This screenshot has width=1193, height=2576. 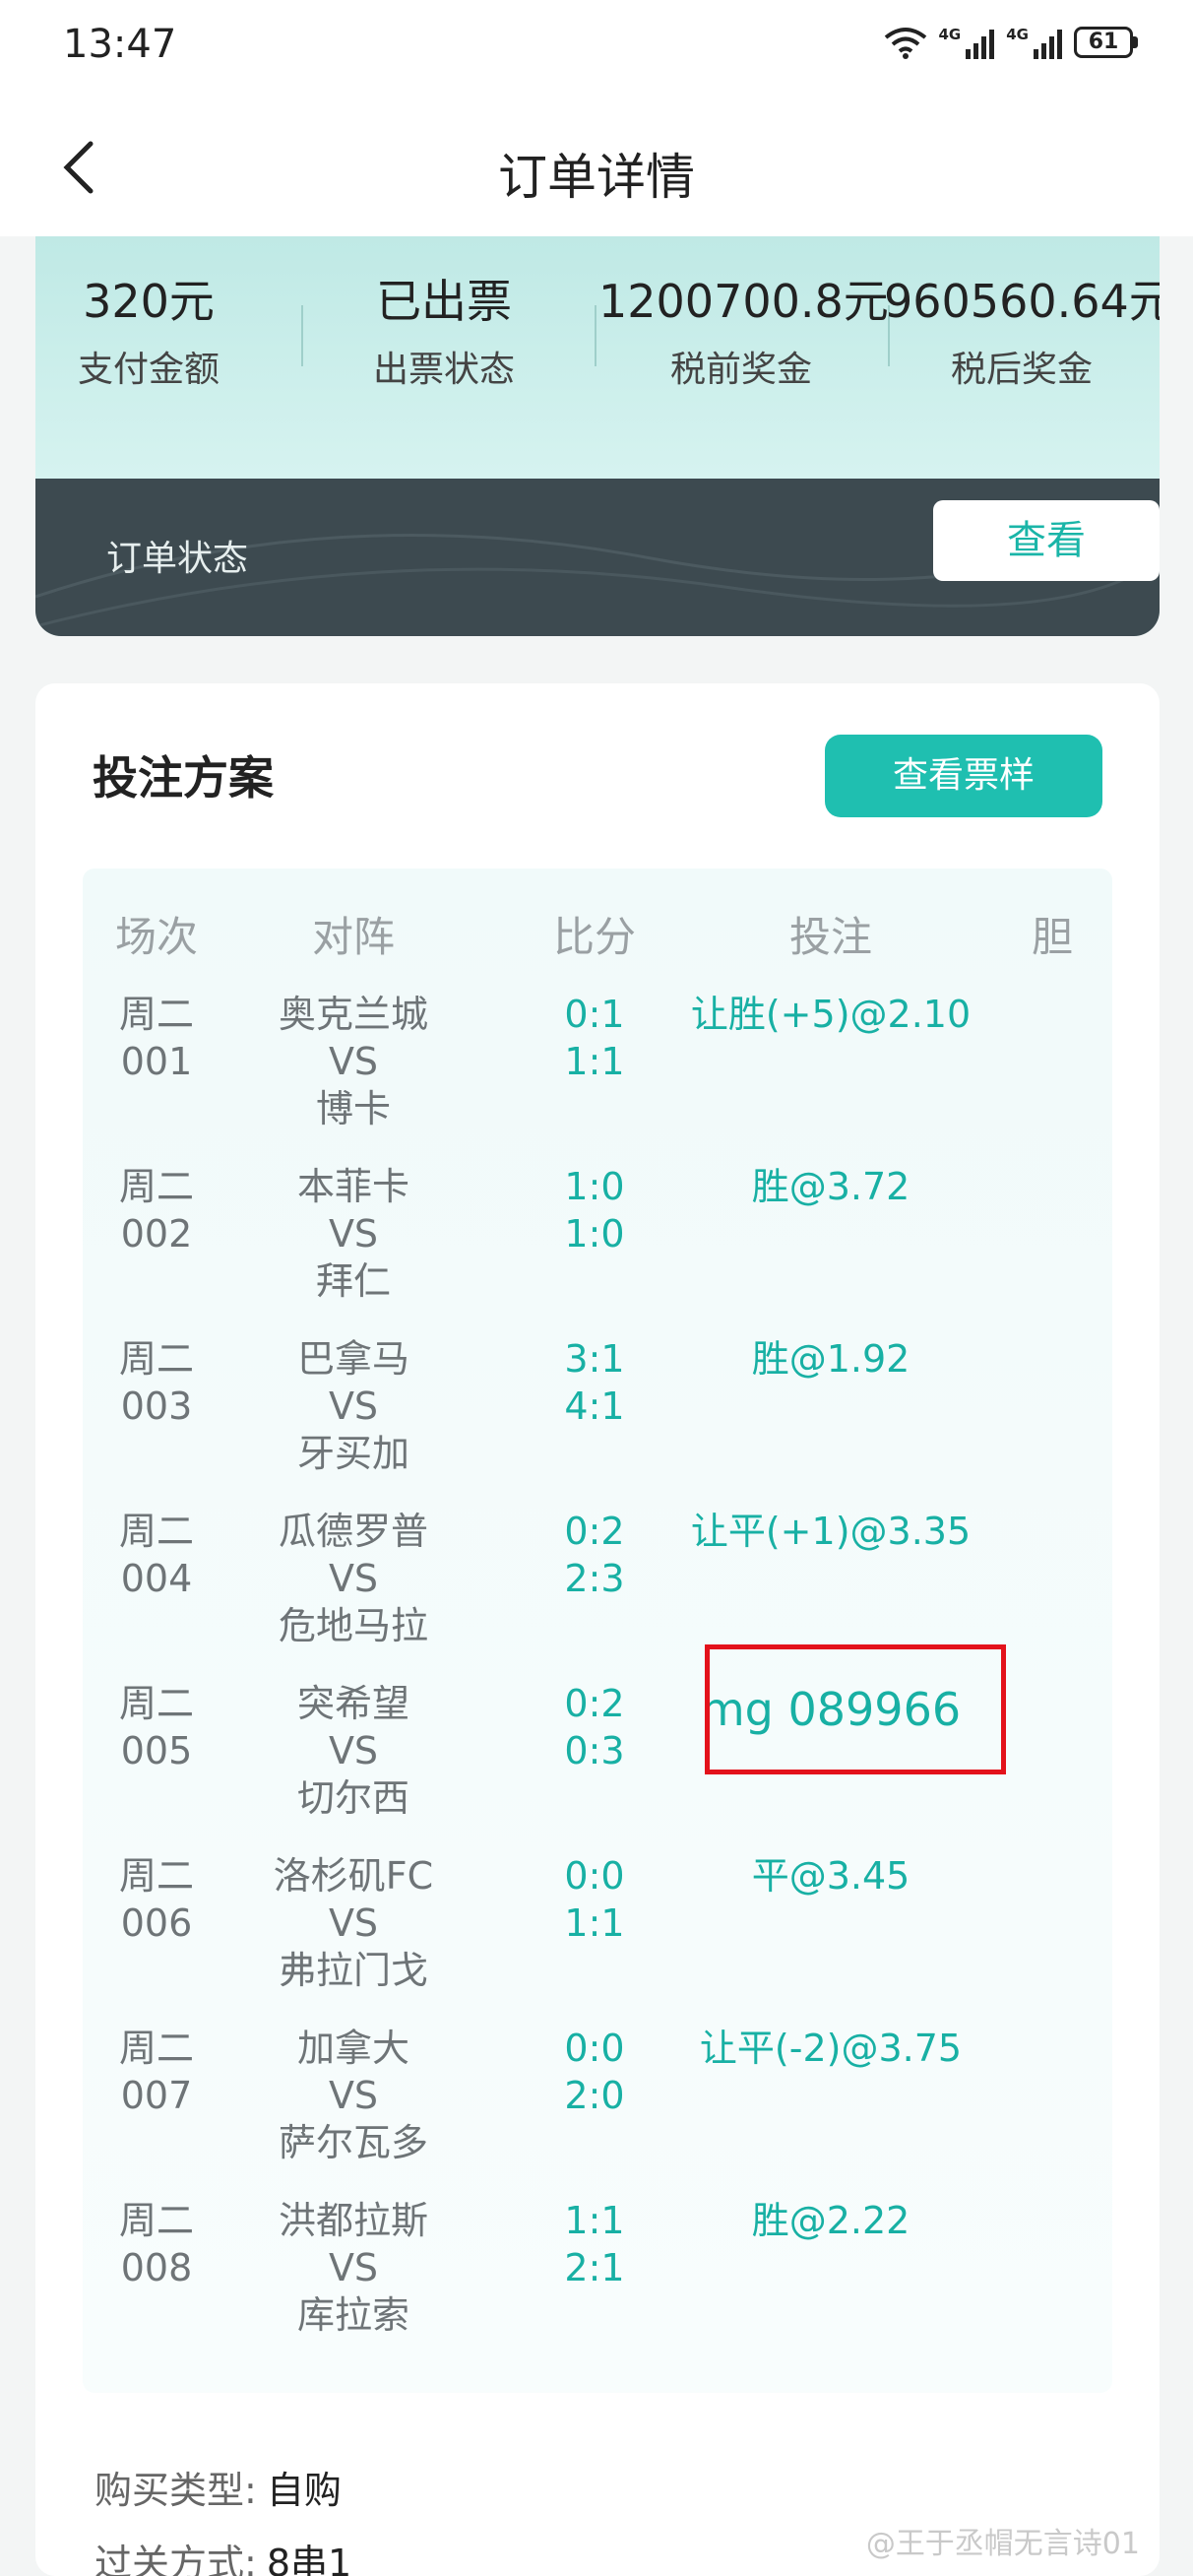 What do you see at coordinates (743, 301) in the screenshot?
I see `stat-value: 1200700.8元` at bounding box center [743, 301].